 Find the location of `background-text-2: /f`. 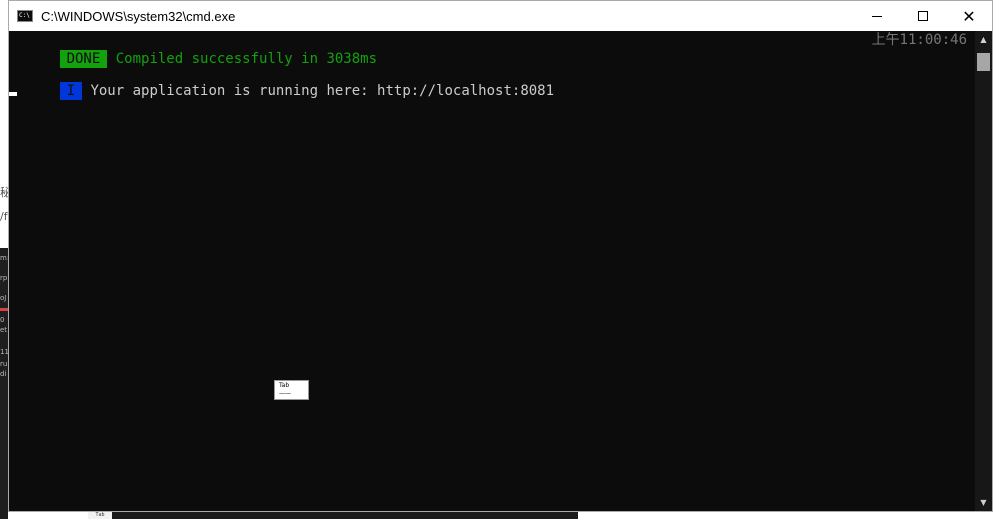

background-text-2: /f is located at coordinates (4, 216).